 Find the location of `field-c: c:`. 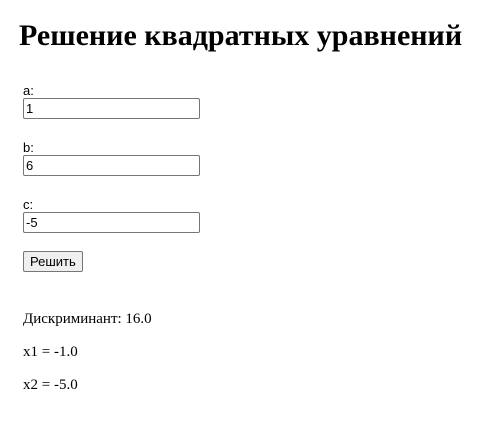

field-c: c: is located at coordinates (111, 215).